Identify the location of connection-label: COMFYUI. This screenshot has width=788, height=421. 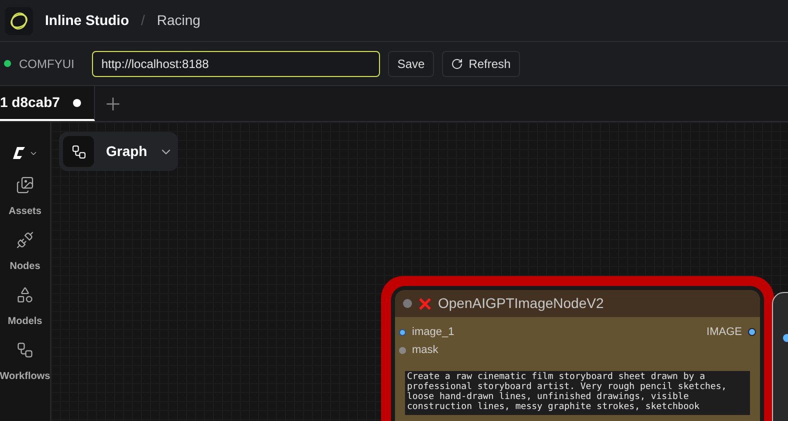
(46, 64).